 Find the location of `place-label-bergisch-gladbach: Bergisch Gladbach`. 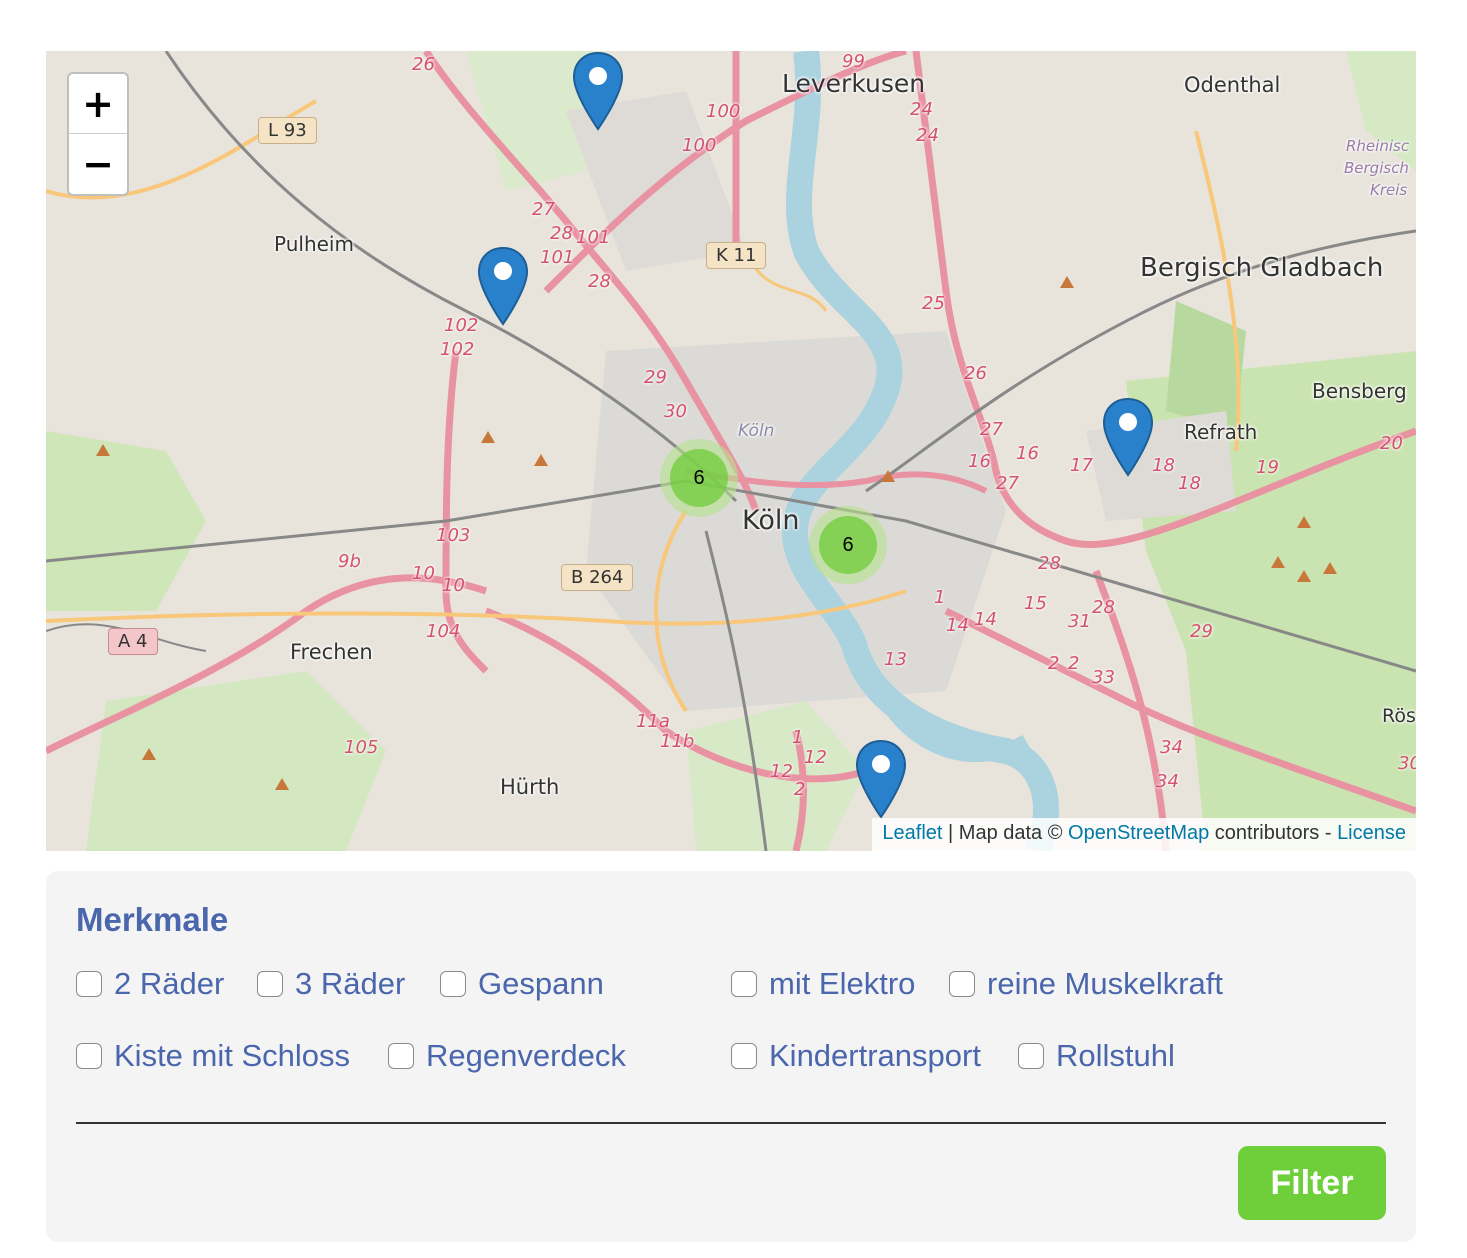

place-label-bergisch-gladbach: Bergisch Gladbach is located at coordinates (1262, 268).